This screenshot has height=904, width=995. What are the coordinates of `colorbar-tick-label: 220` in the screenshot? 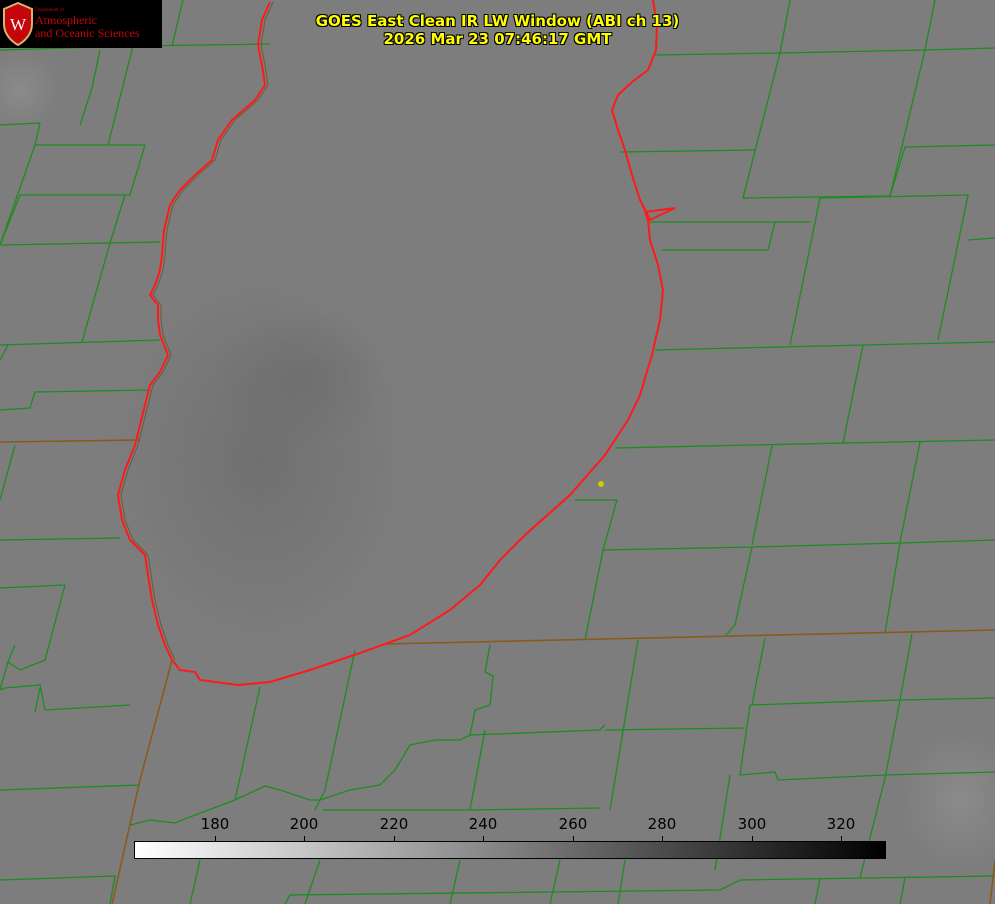 It's located at (394, 824).